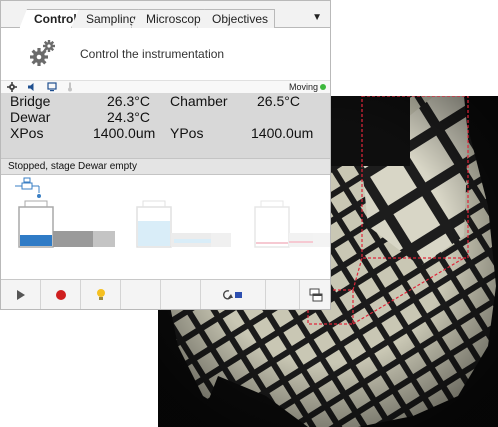 The width and height of the screenshot is (498, 427). Describe the element at coordinates (317, 17) in the screenshot. I see `panel-menu-arrow-icon: ▼` at that location.